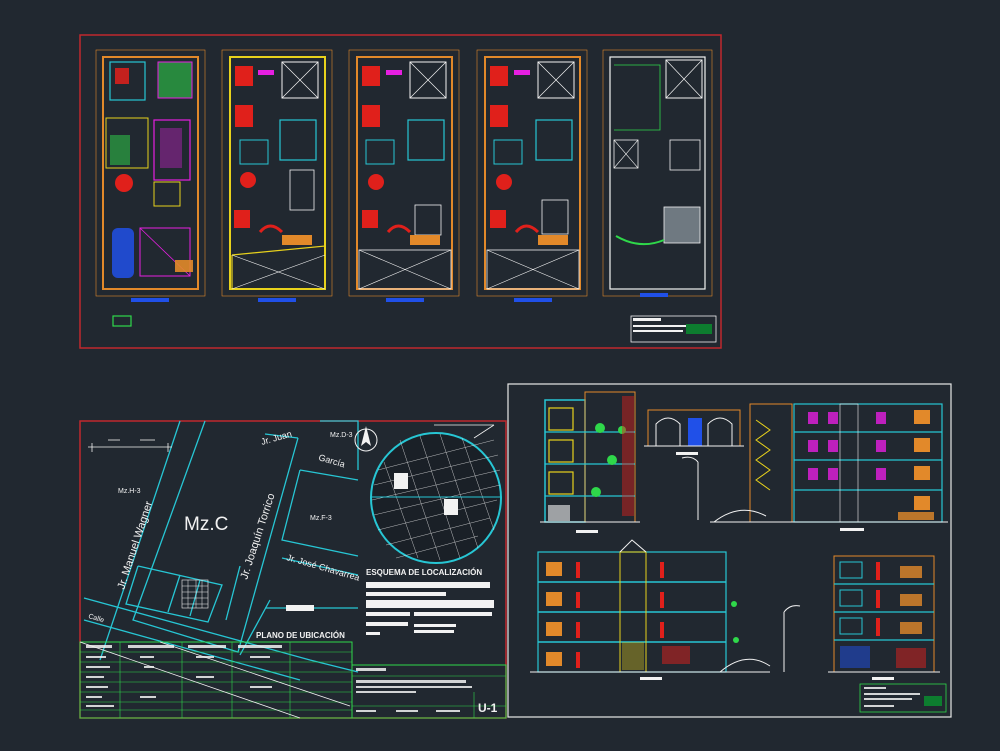 The image size is (1000, 751). What do you see at coordinates (221, 550) in the screenshot?
I see `location-map` at bounding box center [221, 550].